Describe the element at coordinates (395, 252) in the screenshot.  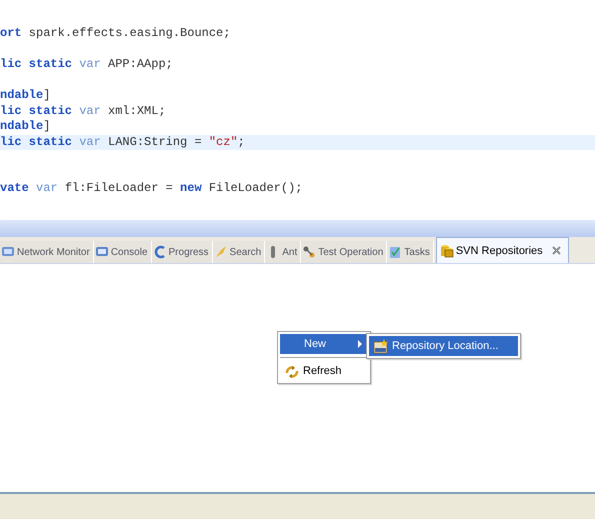
I see `clipboard-icon` at that location.